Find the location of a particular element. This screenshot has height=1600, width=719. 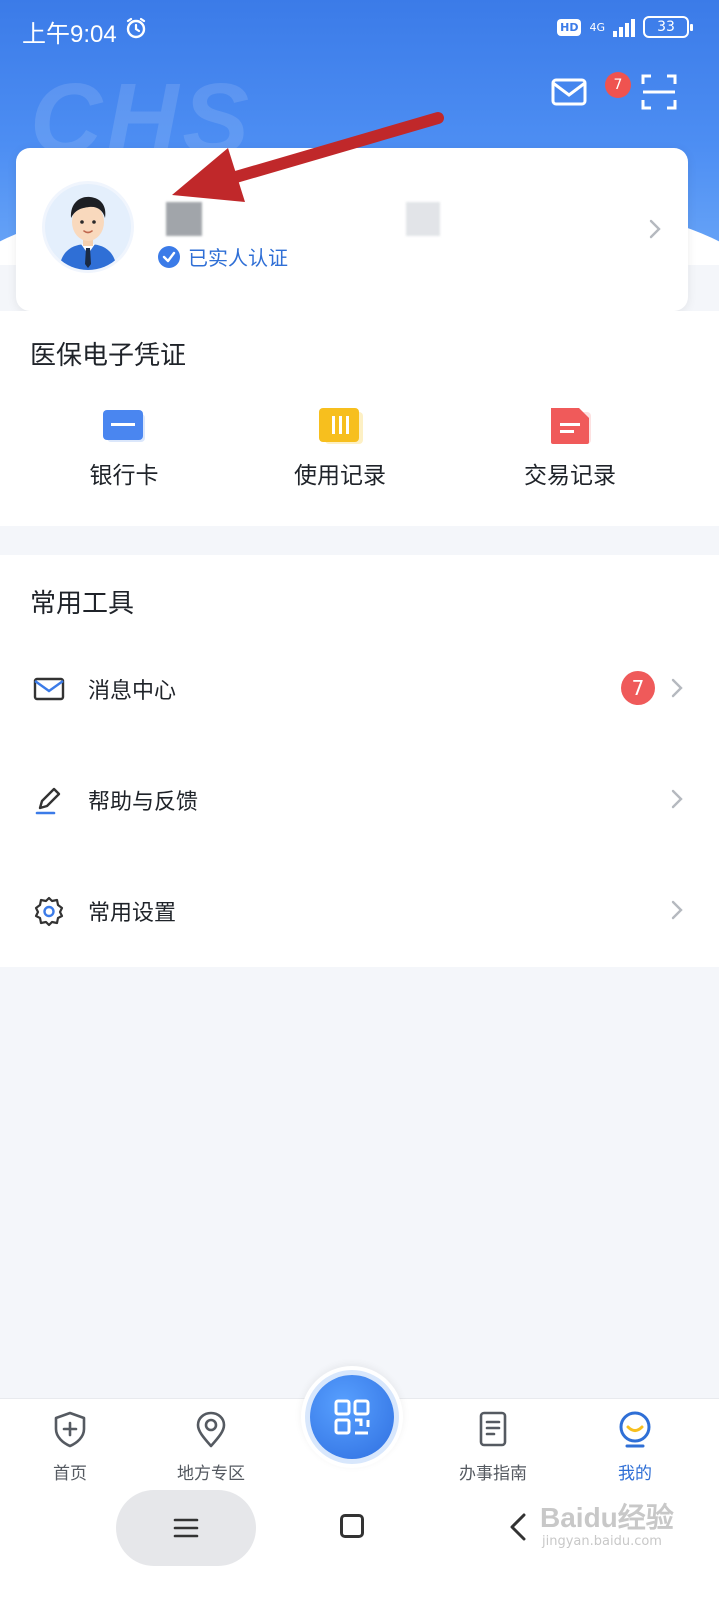

tools-section-title: 常用工具 is located at coordinates (82, 604).